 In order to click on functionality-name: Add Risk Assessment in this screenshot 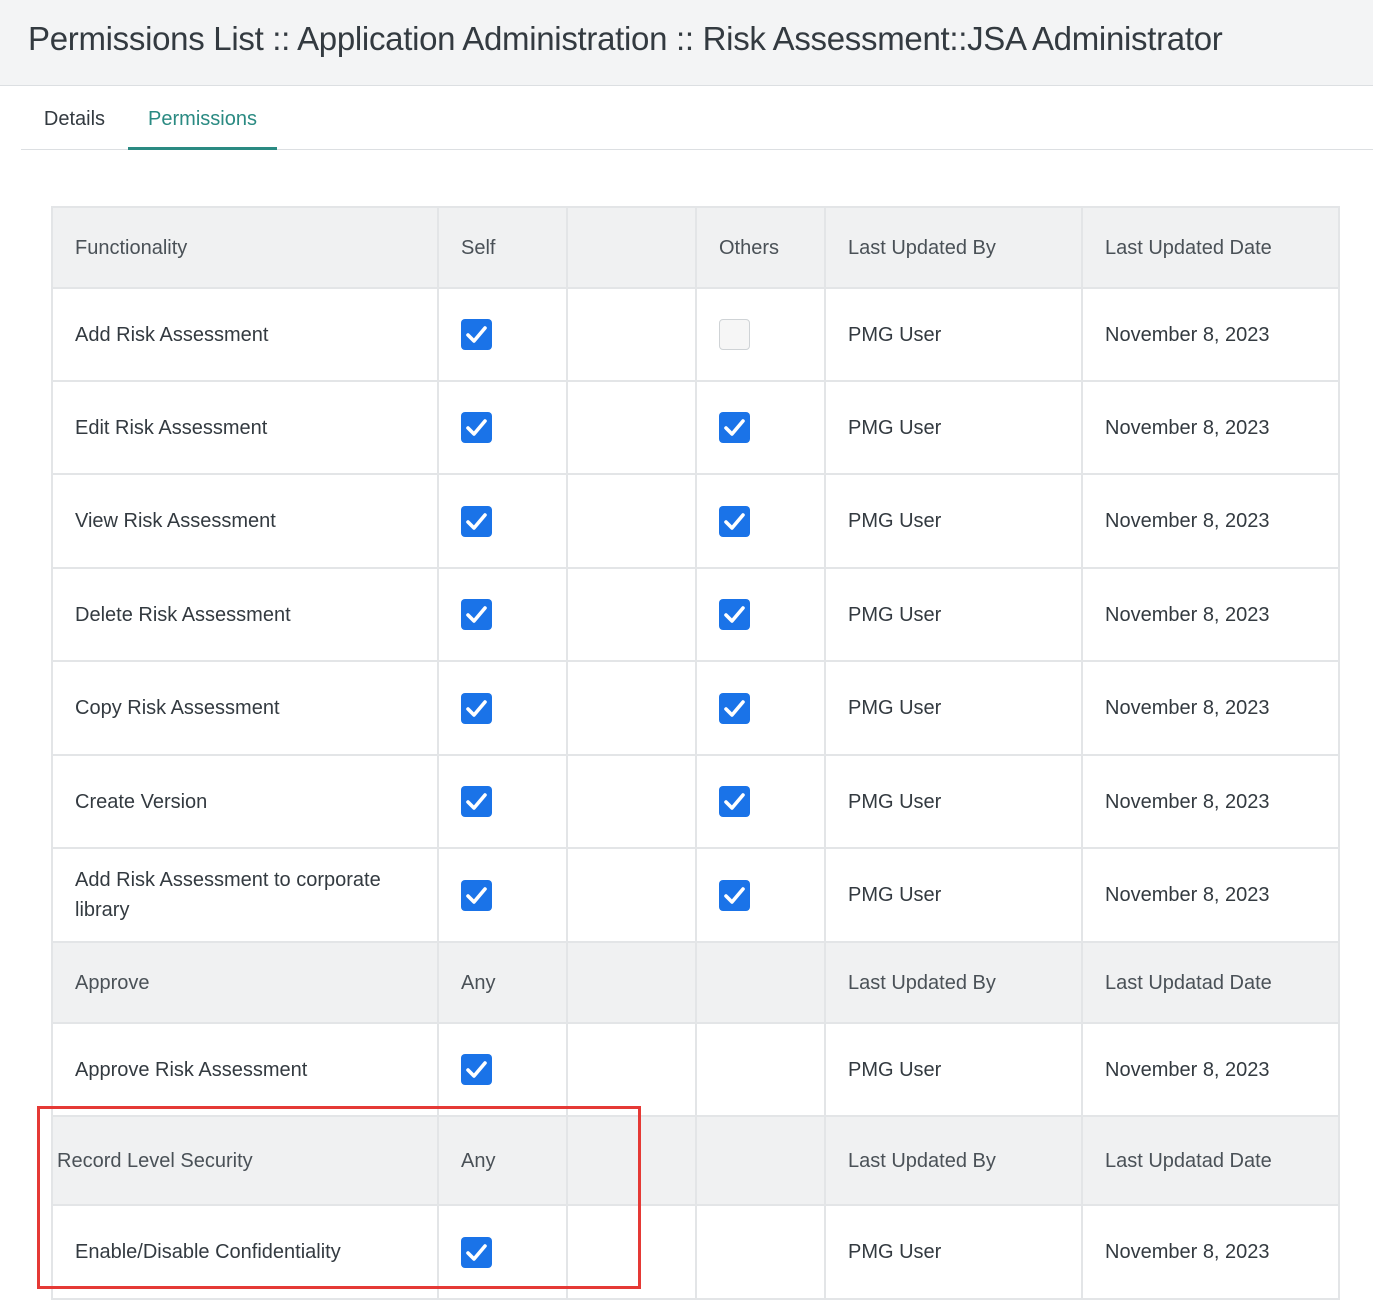, I will do `click(245, 334)`.